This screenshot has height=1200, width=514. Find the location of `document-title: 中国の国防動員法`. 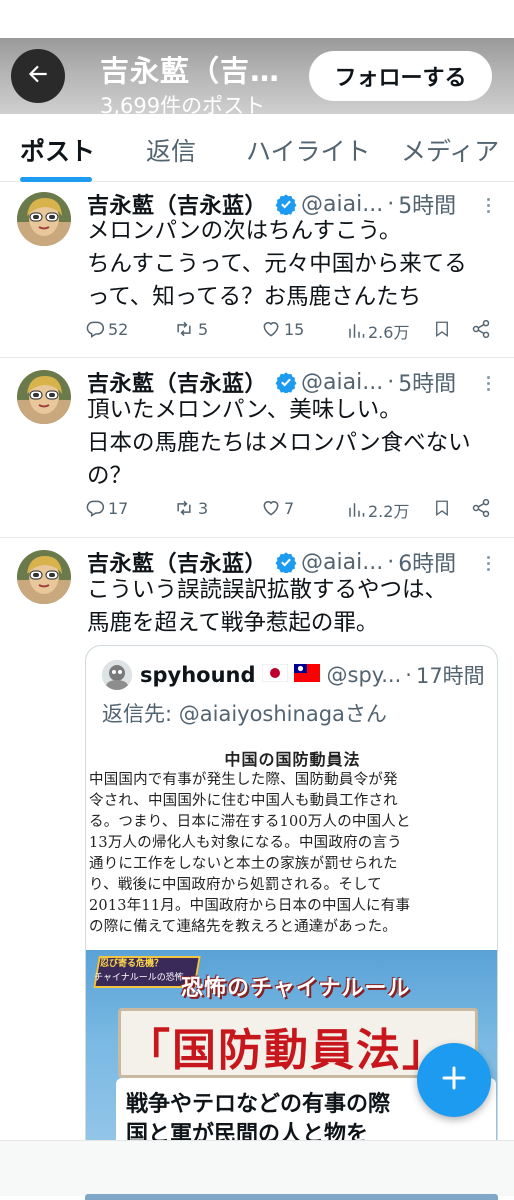

document-title: 中国の国防動員法 is located at coordinates (292, 759).